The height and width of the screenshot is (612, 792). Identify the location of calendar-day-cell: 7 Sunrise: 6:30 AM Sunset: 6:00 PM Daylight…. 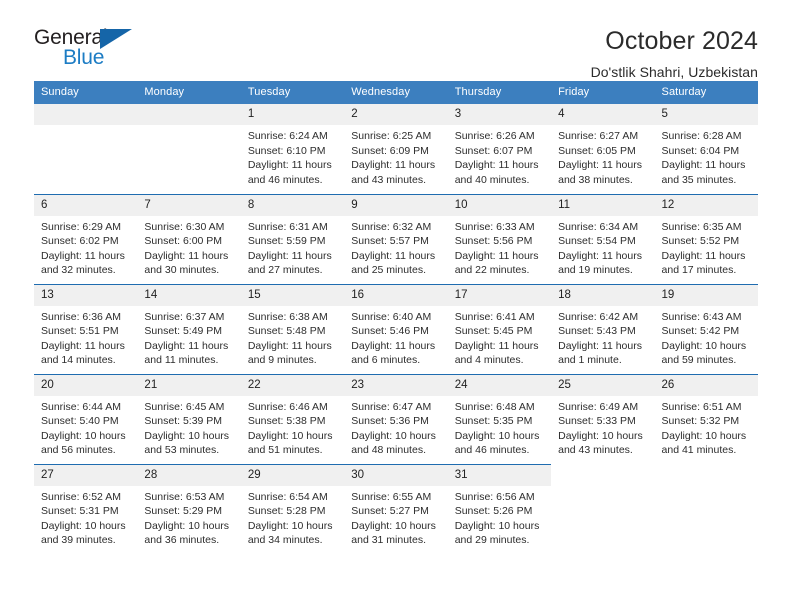
(189, 238).